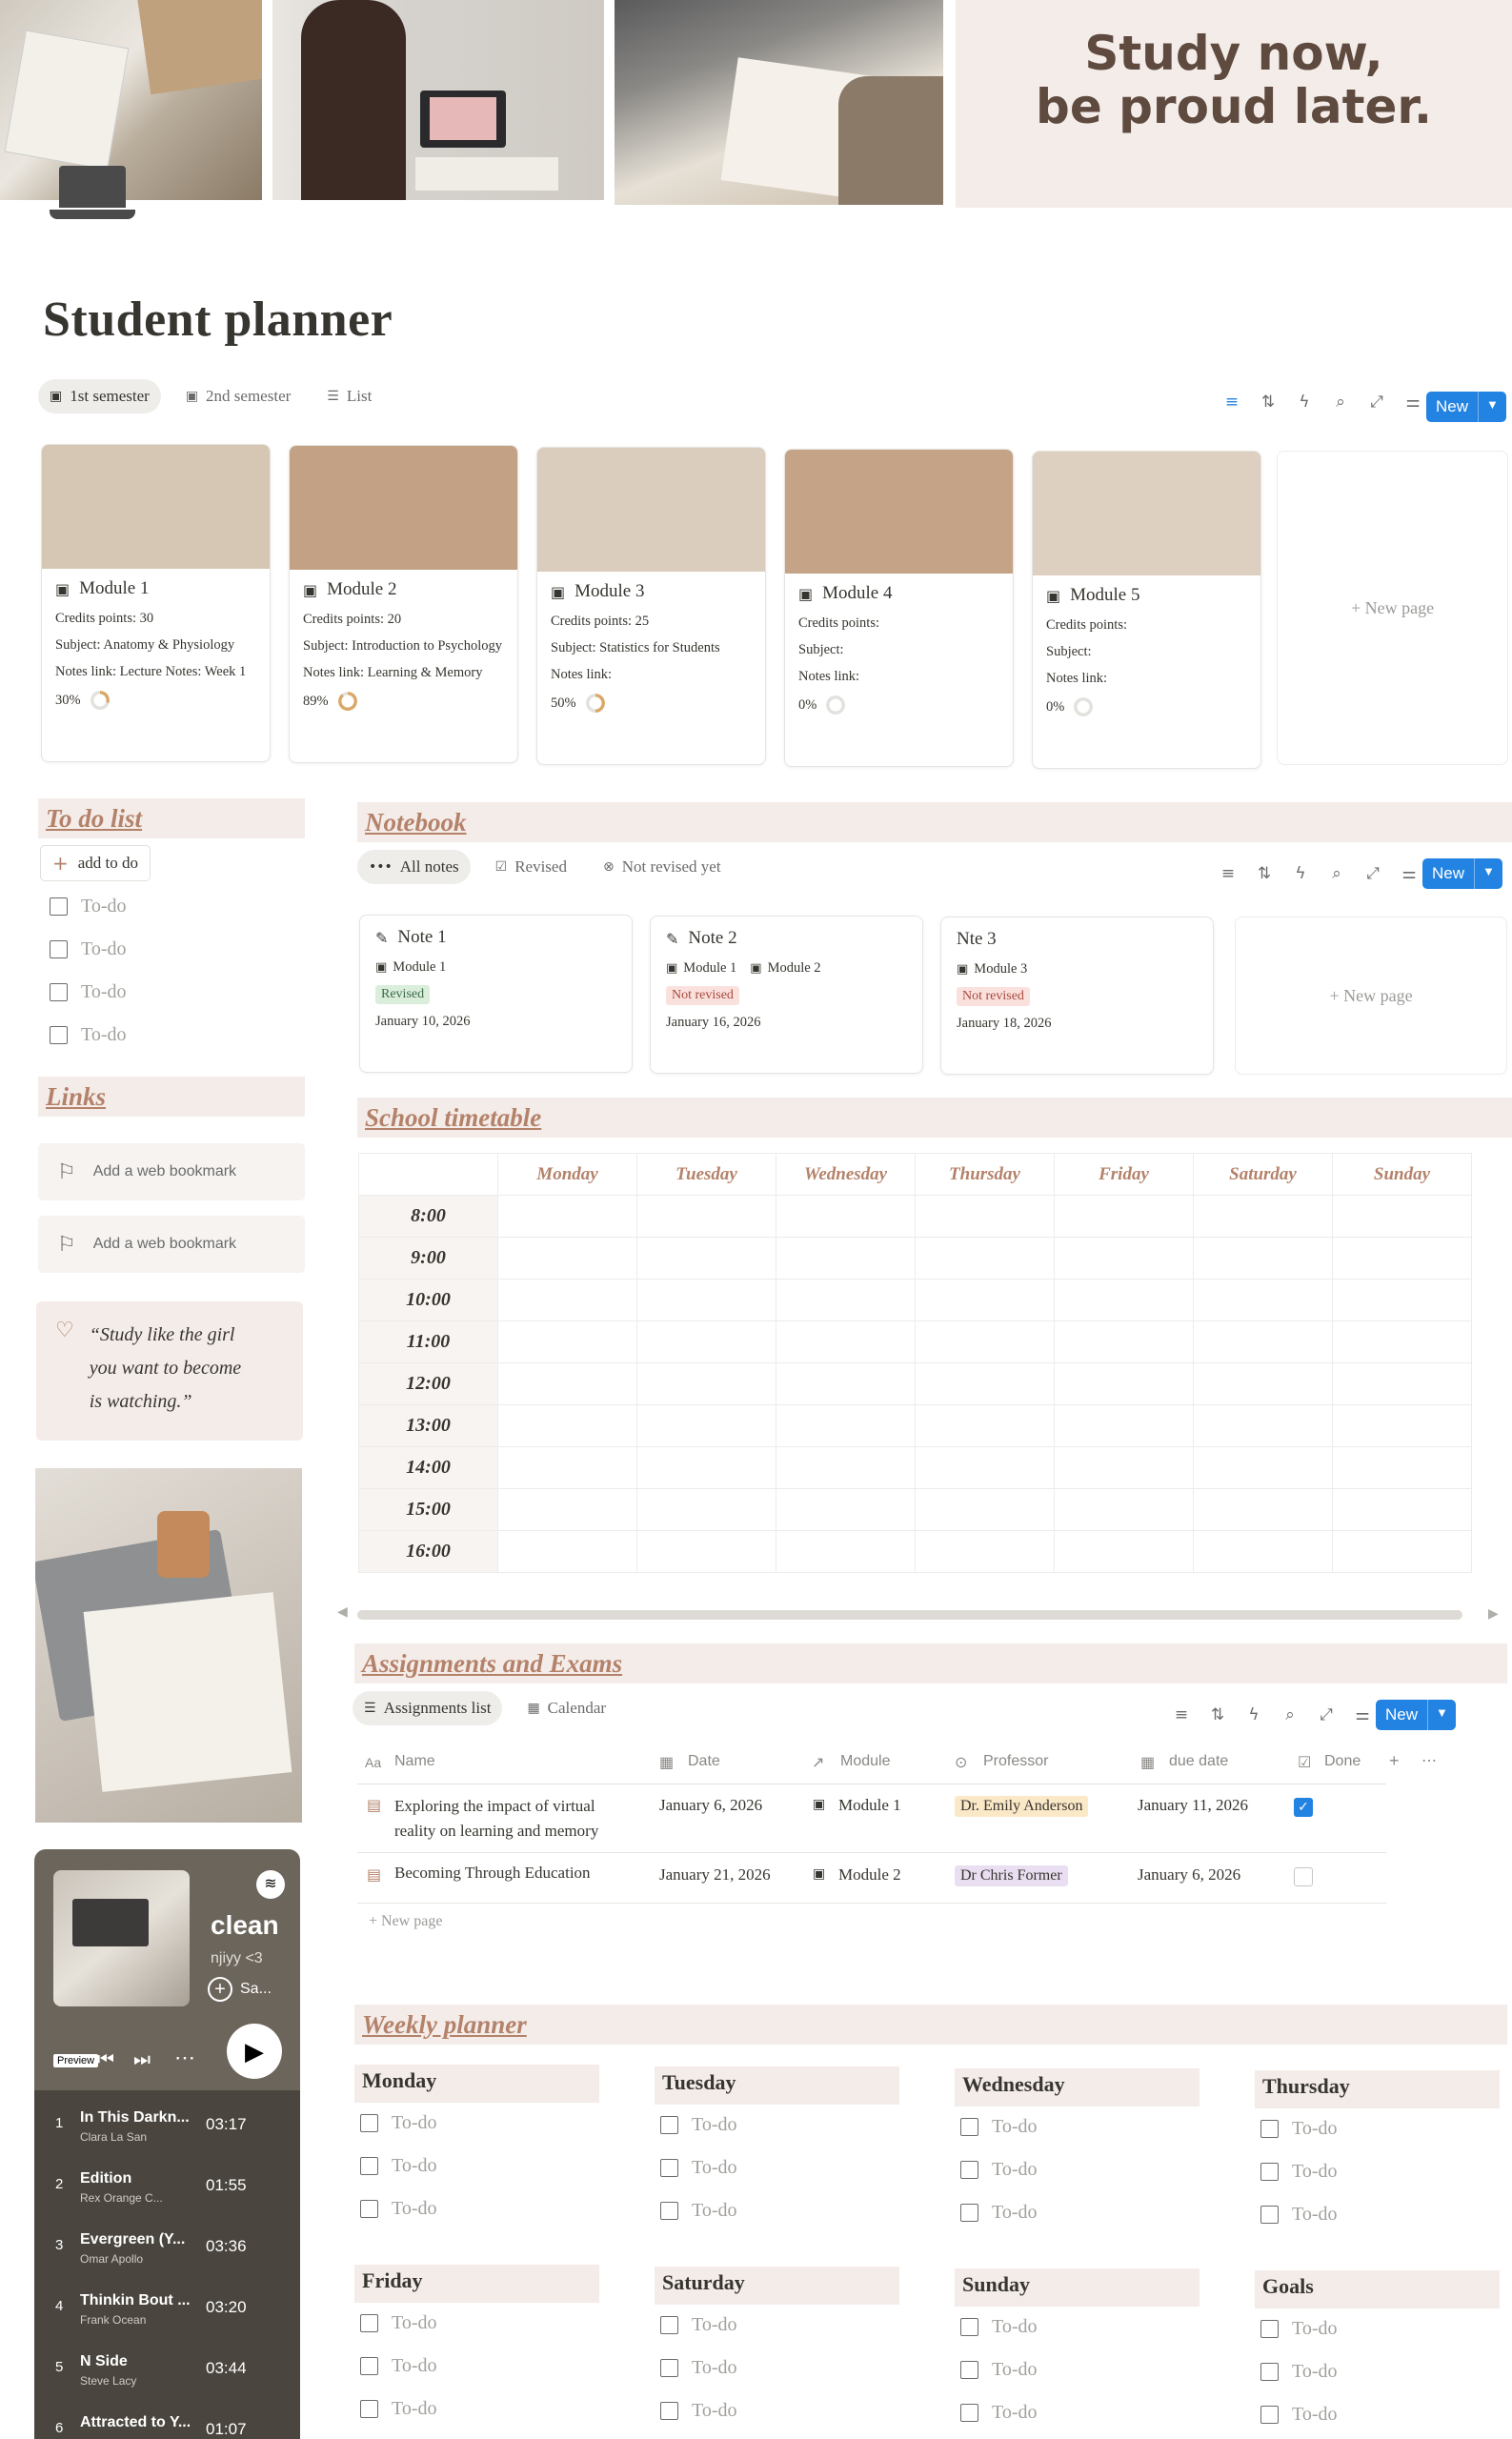  What do you see at coordinates (1392, 608) in the screenshot?
I see `modules-new-page: + New page` at bounding box center [1392, 608].